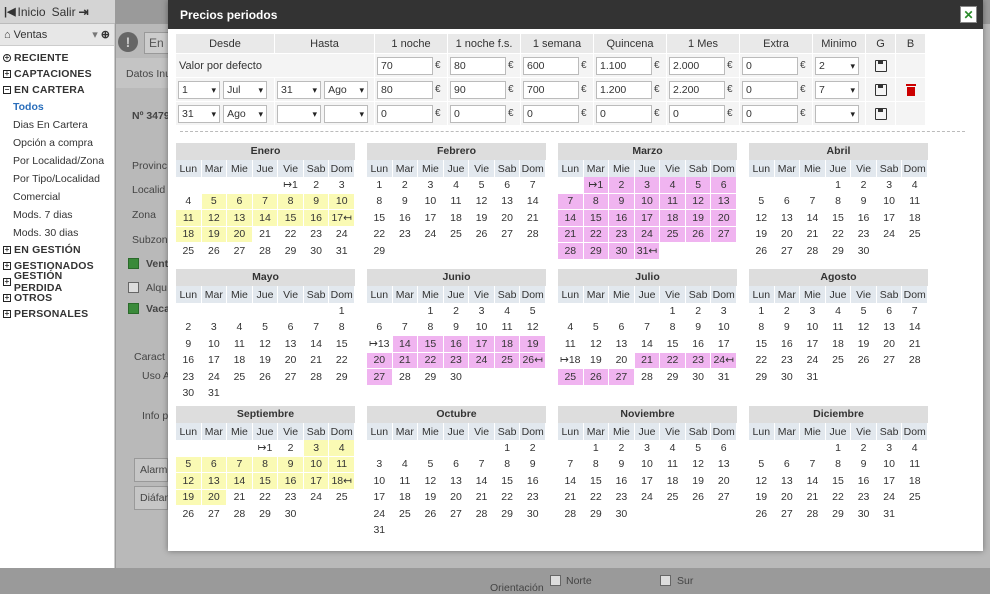  I want to click on checkbox-vacaciones, so click(133, 308).